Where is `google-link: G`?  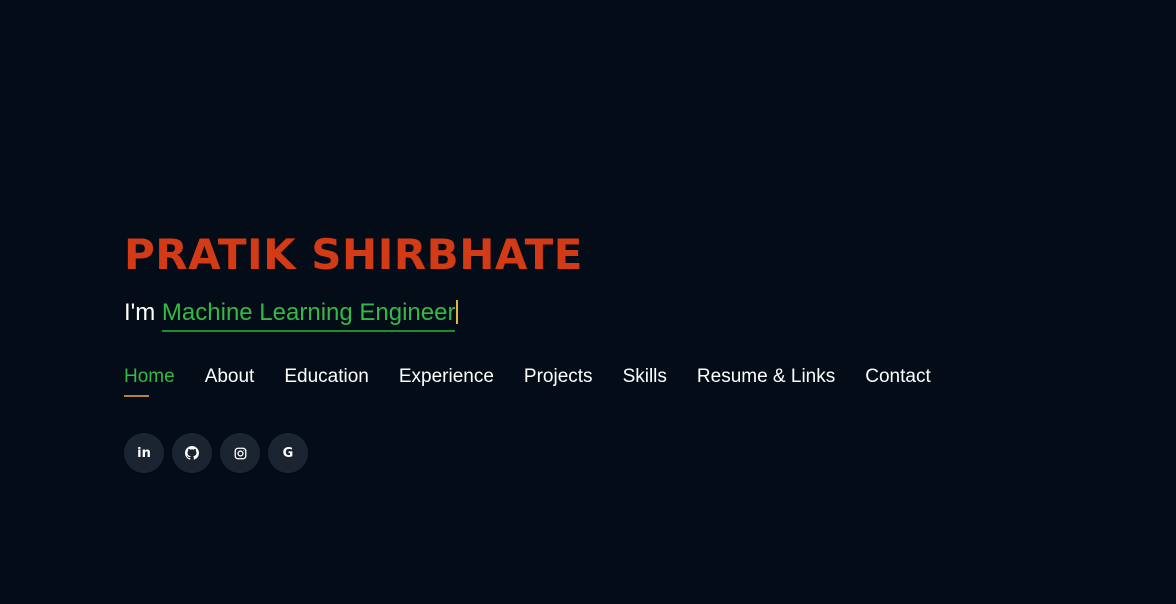 google-link: G is located at coordinates (288, 453).